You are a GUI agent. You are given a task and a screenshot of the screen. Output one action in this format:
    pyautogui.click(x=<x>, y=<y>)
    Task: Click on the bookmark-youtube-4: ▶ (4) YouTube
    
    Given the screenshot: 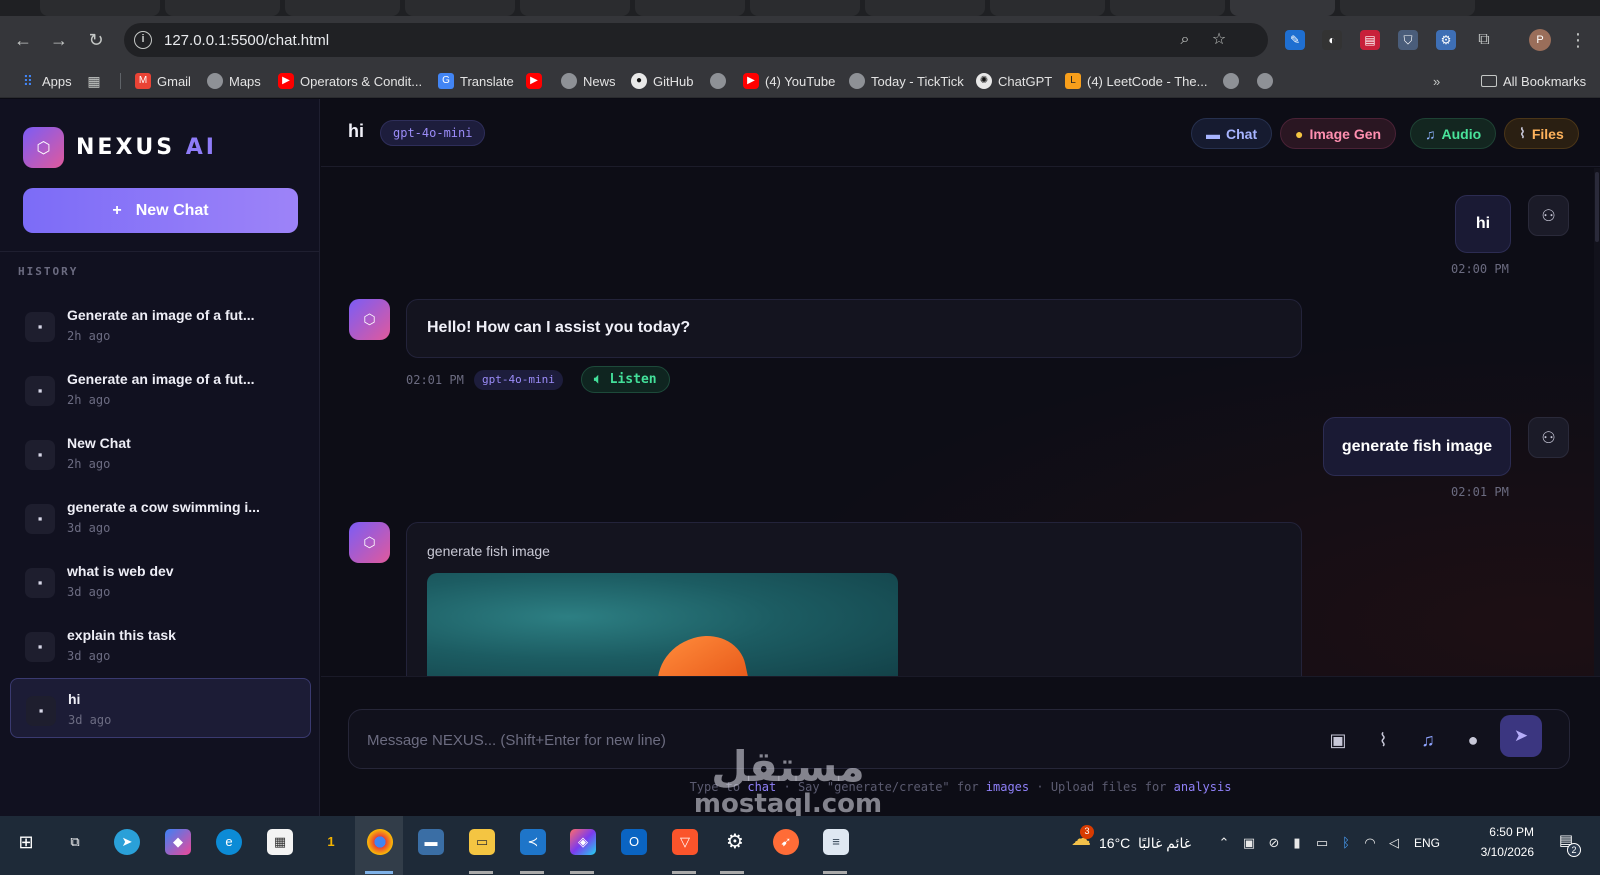 What is the action you would take?
    pyautogui.click(x=789, y=81)
    